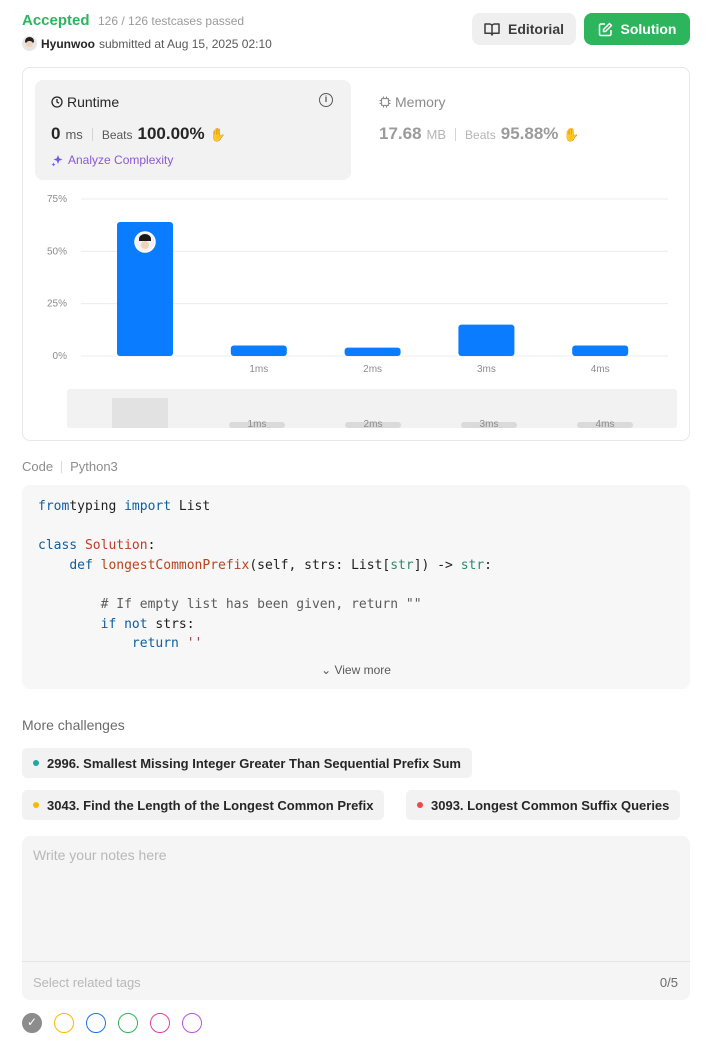 Image resolution: width=718 pixels, height=1060 pixels. Describe the element at coordinates (320, 565) in the screenshot. I see `code-token: (self, strs: List[` at that location.